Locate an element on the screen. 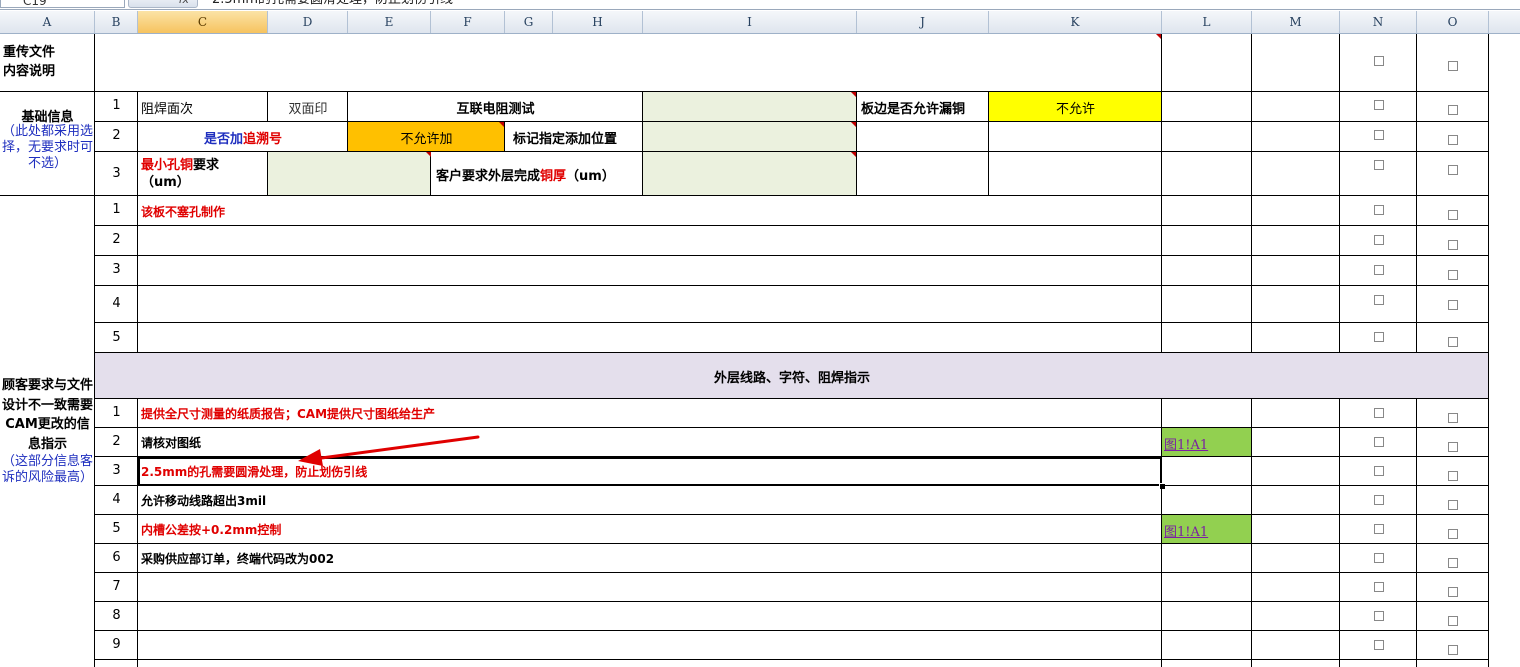 This screenshot has width=1520, height=667. interconnect-value-cell is located at coordinates (750, 107).